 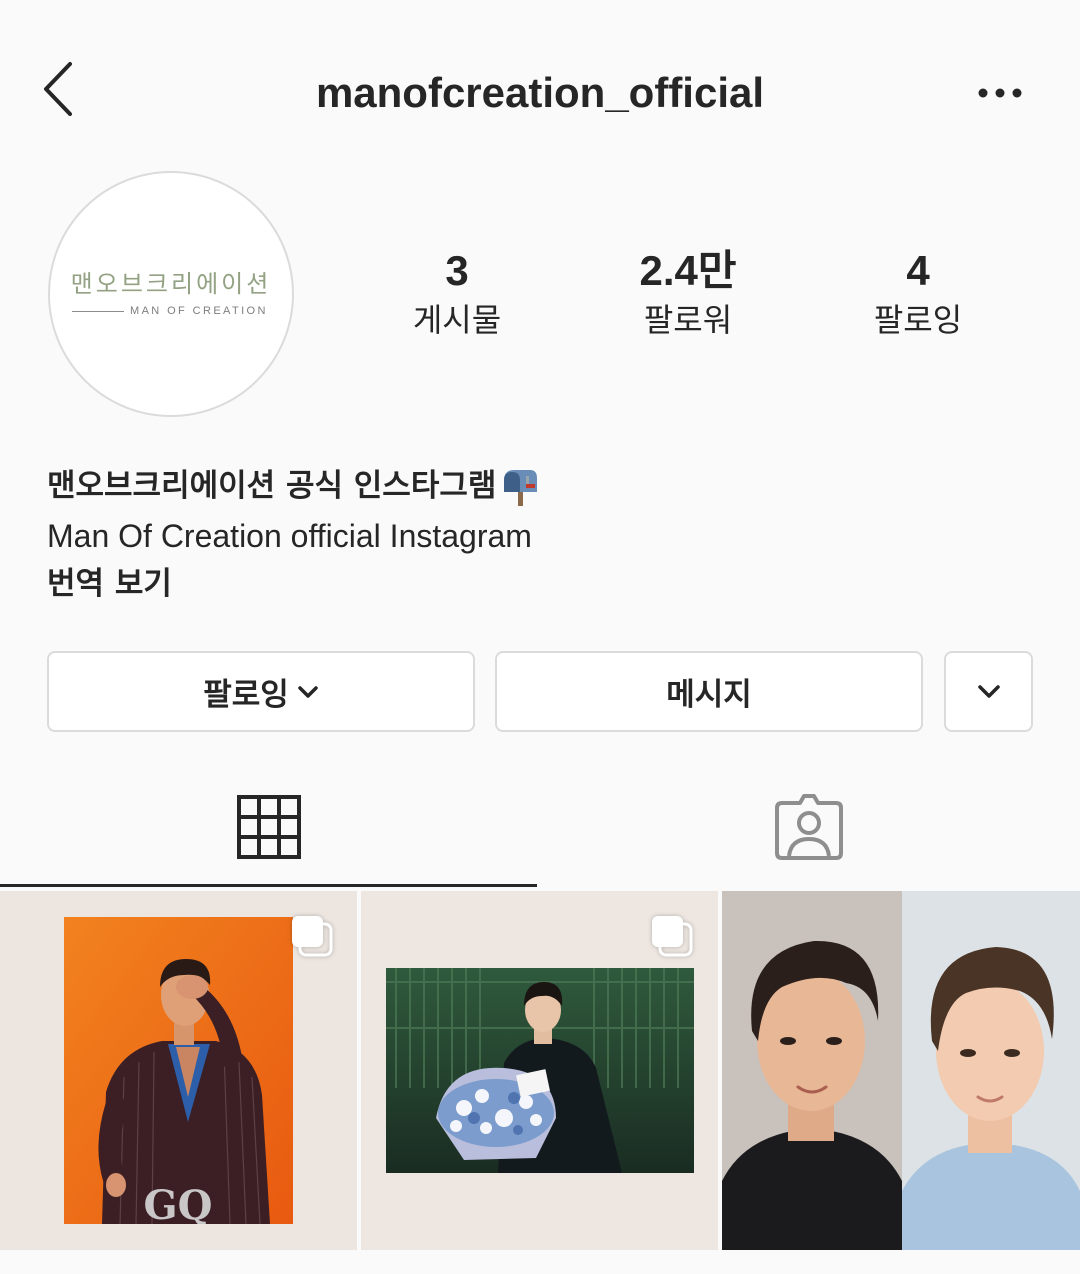 I want to click on stat-following: 4 팔로잉, so click(x=918, y=294).